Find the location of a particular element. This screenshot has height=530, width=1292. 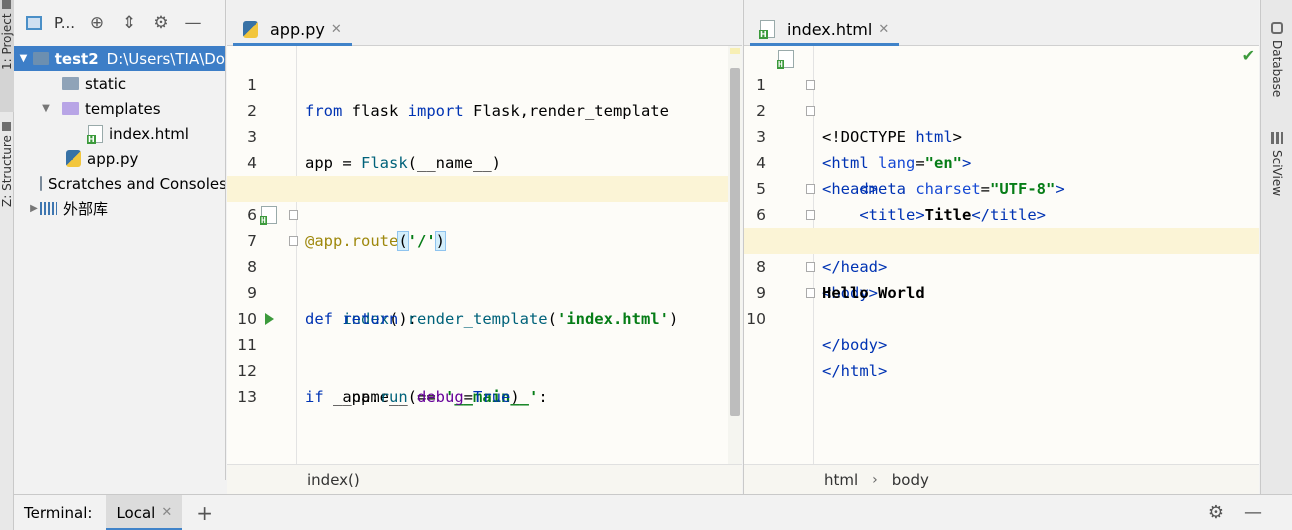

project-toolbar: P... ⊕ ⇕ ⚙ — is located at coordinates (119, 23).